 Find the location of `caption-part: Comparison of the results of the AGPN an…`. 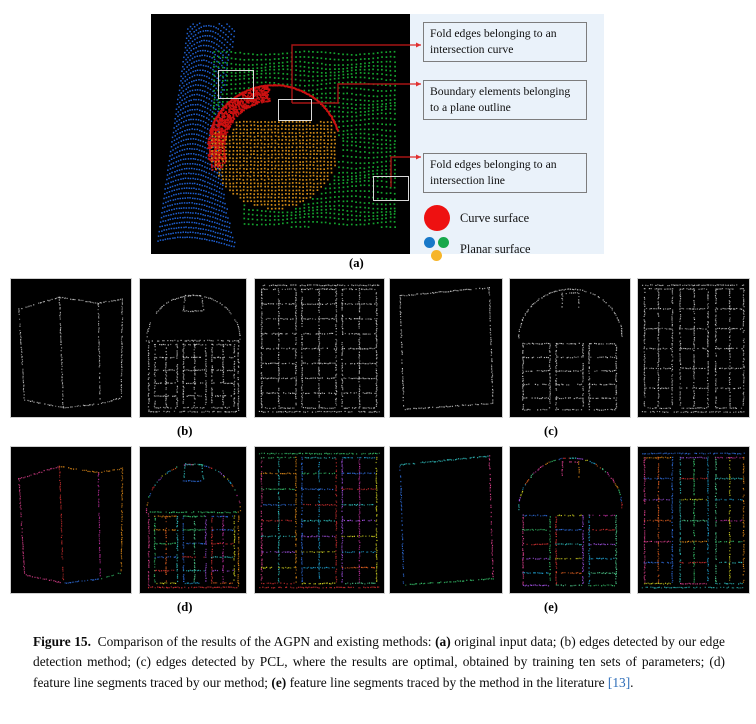

caption-part: Comparison of the results of the AGPN an… is located at coordinates (266, 641).